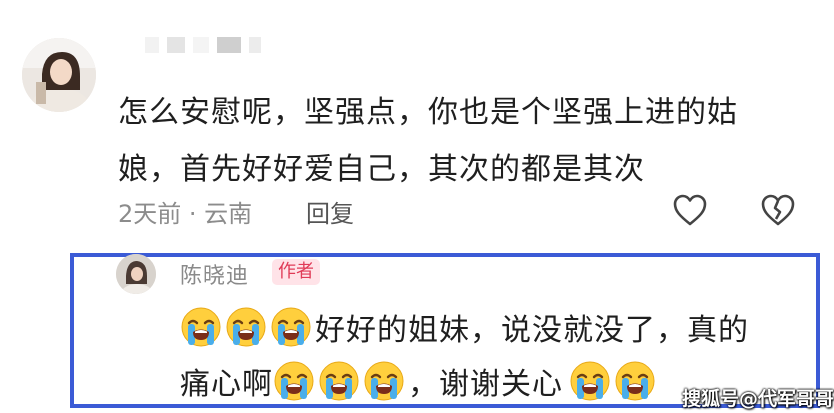  I want to click on reply-line-2: 痛心啊 ，谢谢关心, so click(419, 381).